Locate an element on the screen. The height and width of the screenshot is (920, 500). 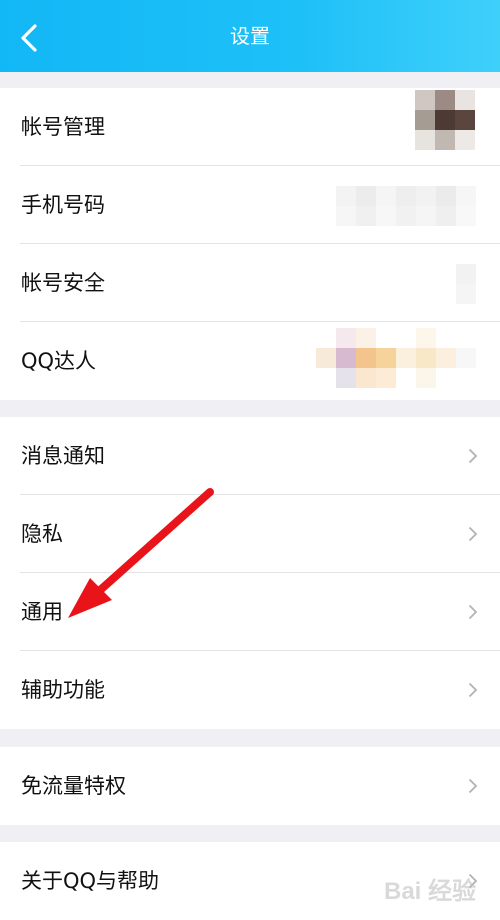
phone-number-item: 手机号码 is located at coordinates (250, 205).